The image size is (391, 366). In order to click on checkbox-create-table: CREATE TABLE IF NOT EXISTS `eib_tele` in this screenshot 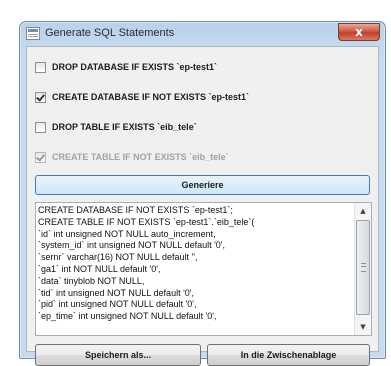, I will do `click(132, 157)`.